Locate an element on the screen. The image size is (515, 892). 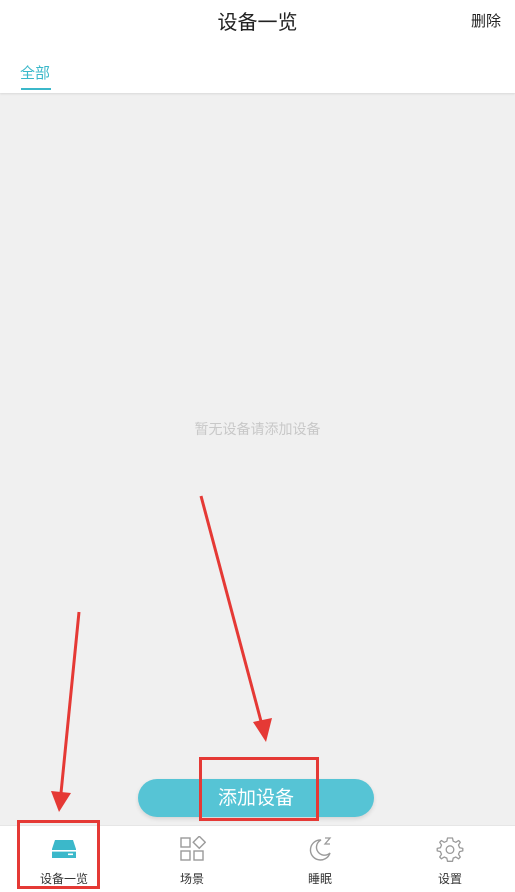
tabbar-item-scene: 场景 is located at coordinates (192, 859).